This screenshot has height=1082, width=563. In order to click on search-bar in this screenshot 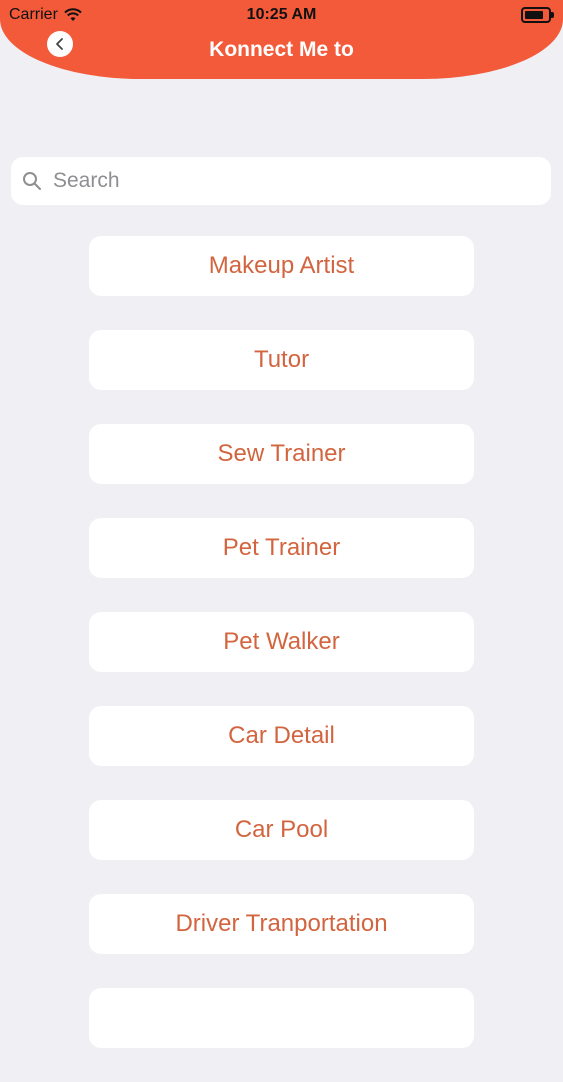, I will do `click(281, 181)`.